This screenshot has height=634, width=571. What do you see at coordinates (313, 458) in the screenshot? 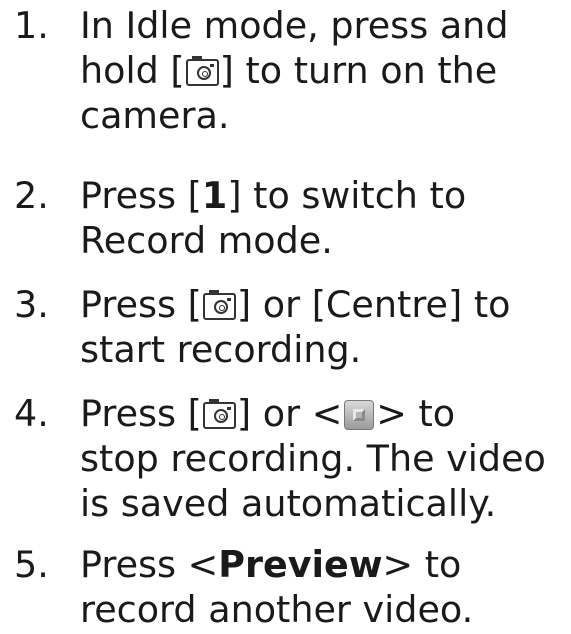
I see `text-run: stop recording. The video` at bounding box center [313, 458].